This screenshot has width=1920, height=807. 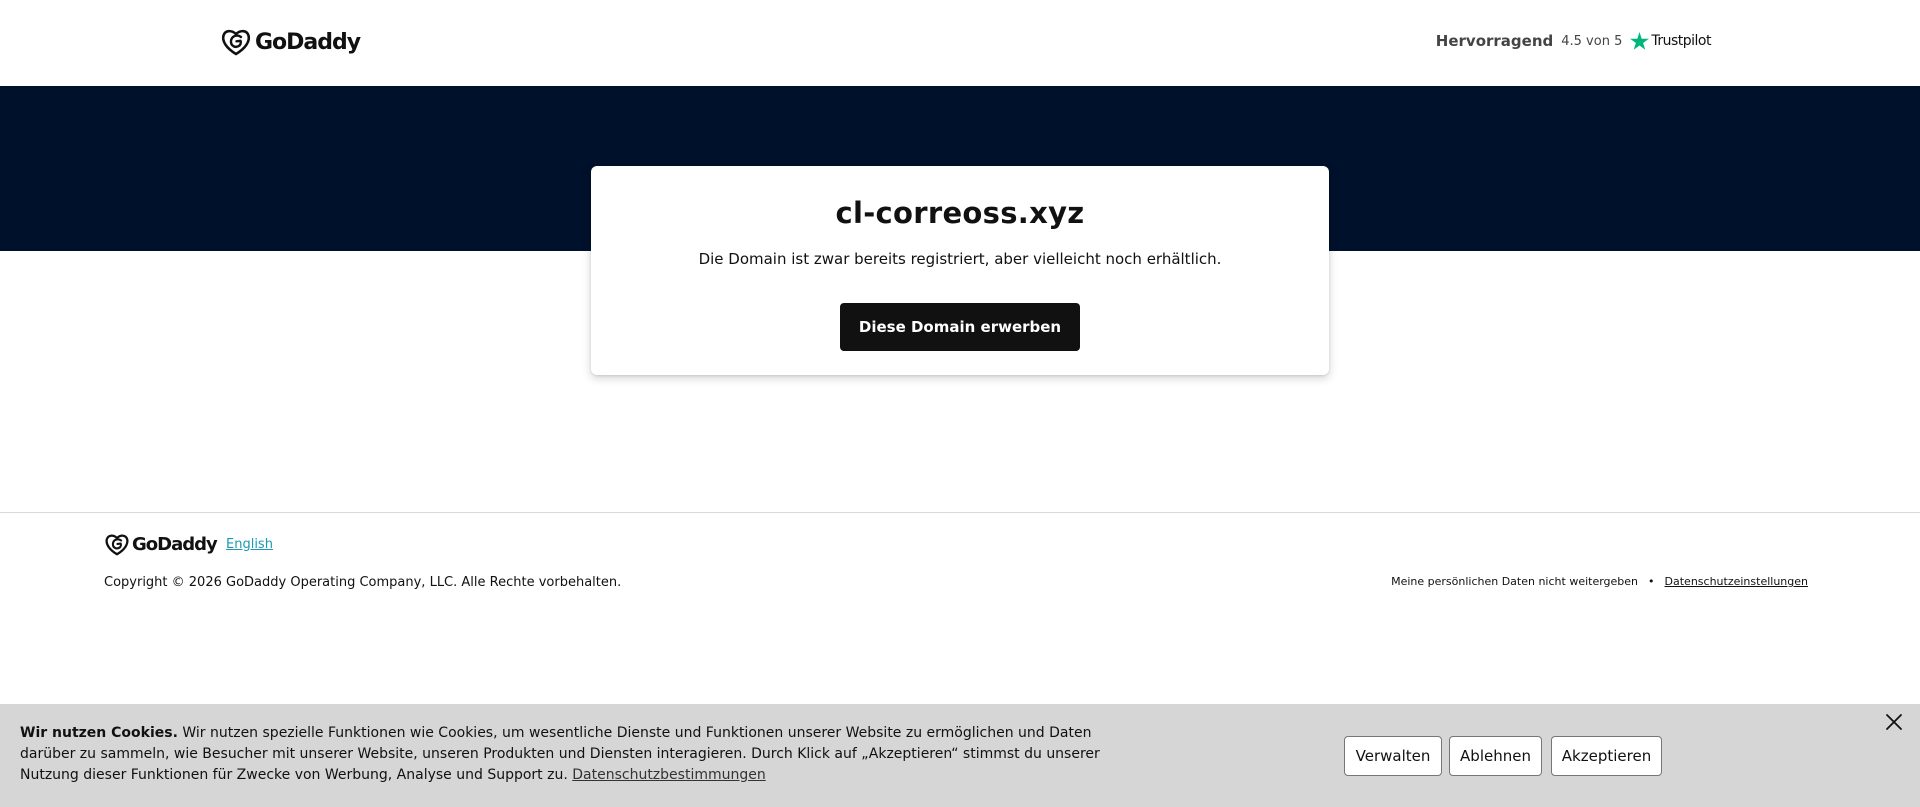 I want to click on footer-godaddy-logo: GoDaddy, so click(x=161, y=544).